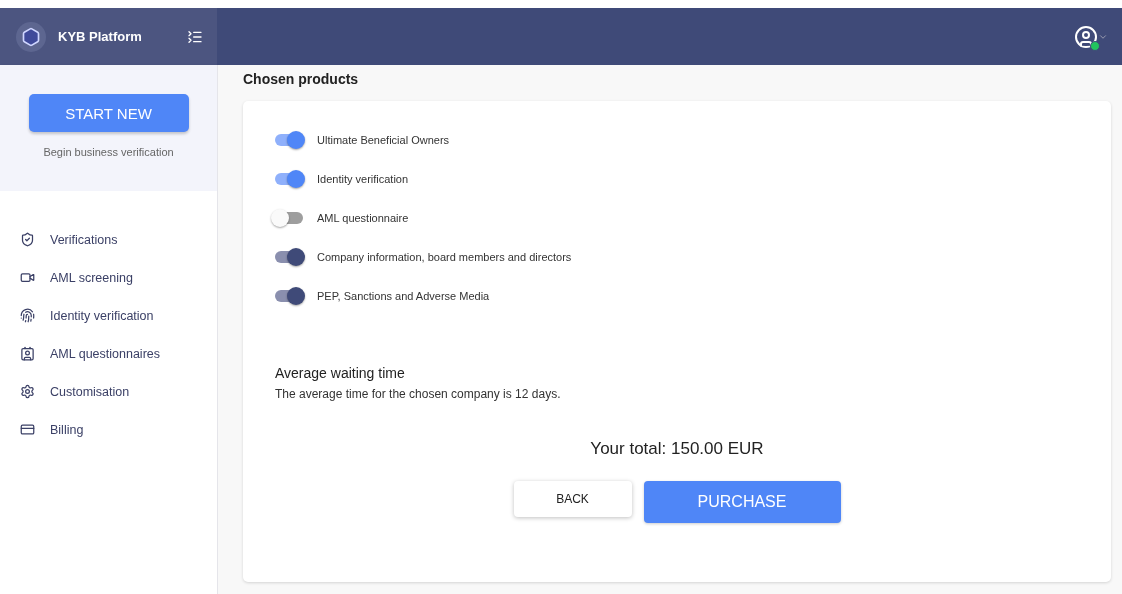  I want to click on product-label: AML questionnaire, so click(363, 218).